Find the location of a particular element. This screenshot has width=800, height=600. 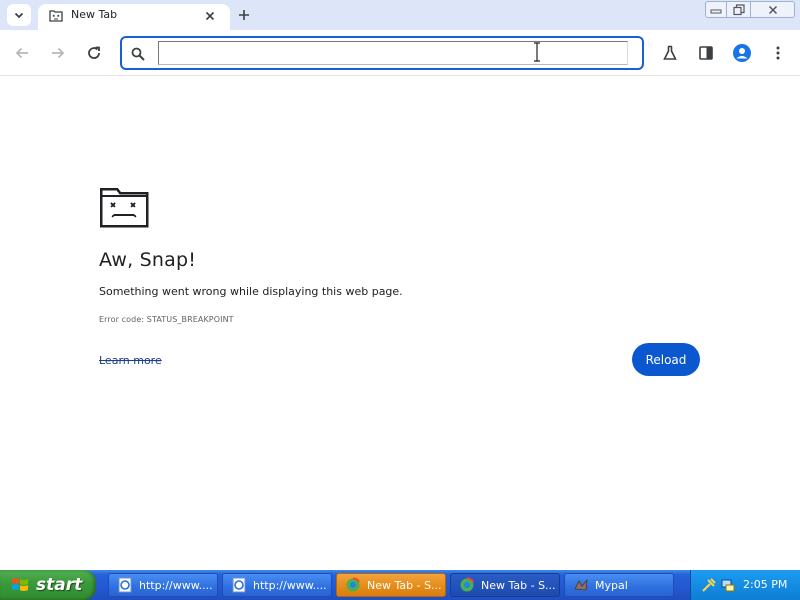

start-label: start is located at coordinates (59, 585).